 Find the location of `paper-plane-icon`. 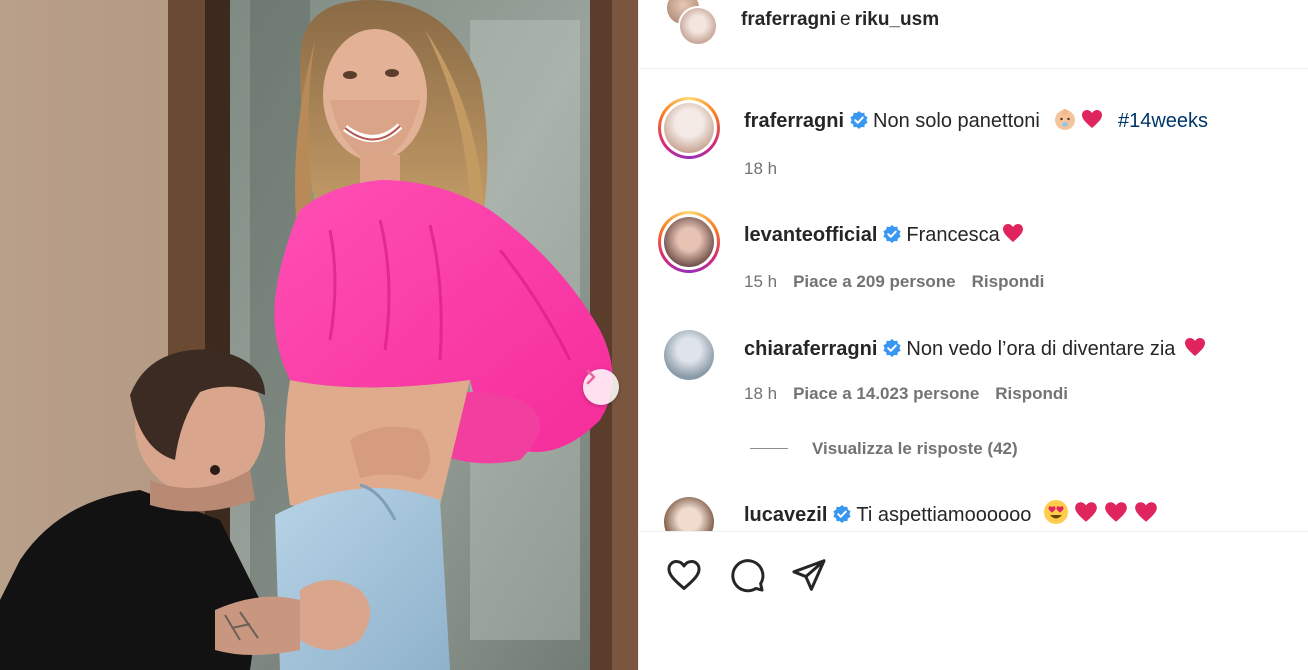

paper-plane-icon is located at coordinates (809, 575).